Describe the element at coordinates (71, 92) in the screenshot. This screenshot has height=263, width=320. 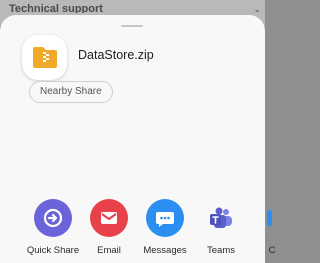
I see `nearby-share-button: Nearby Share` at that location.